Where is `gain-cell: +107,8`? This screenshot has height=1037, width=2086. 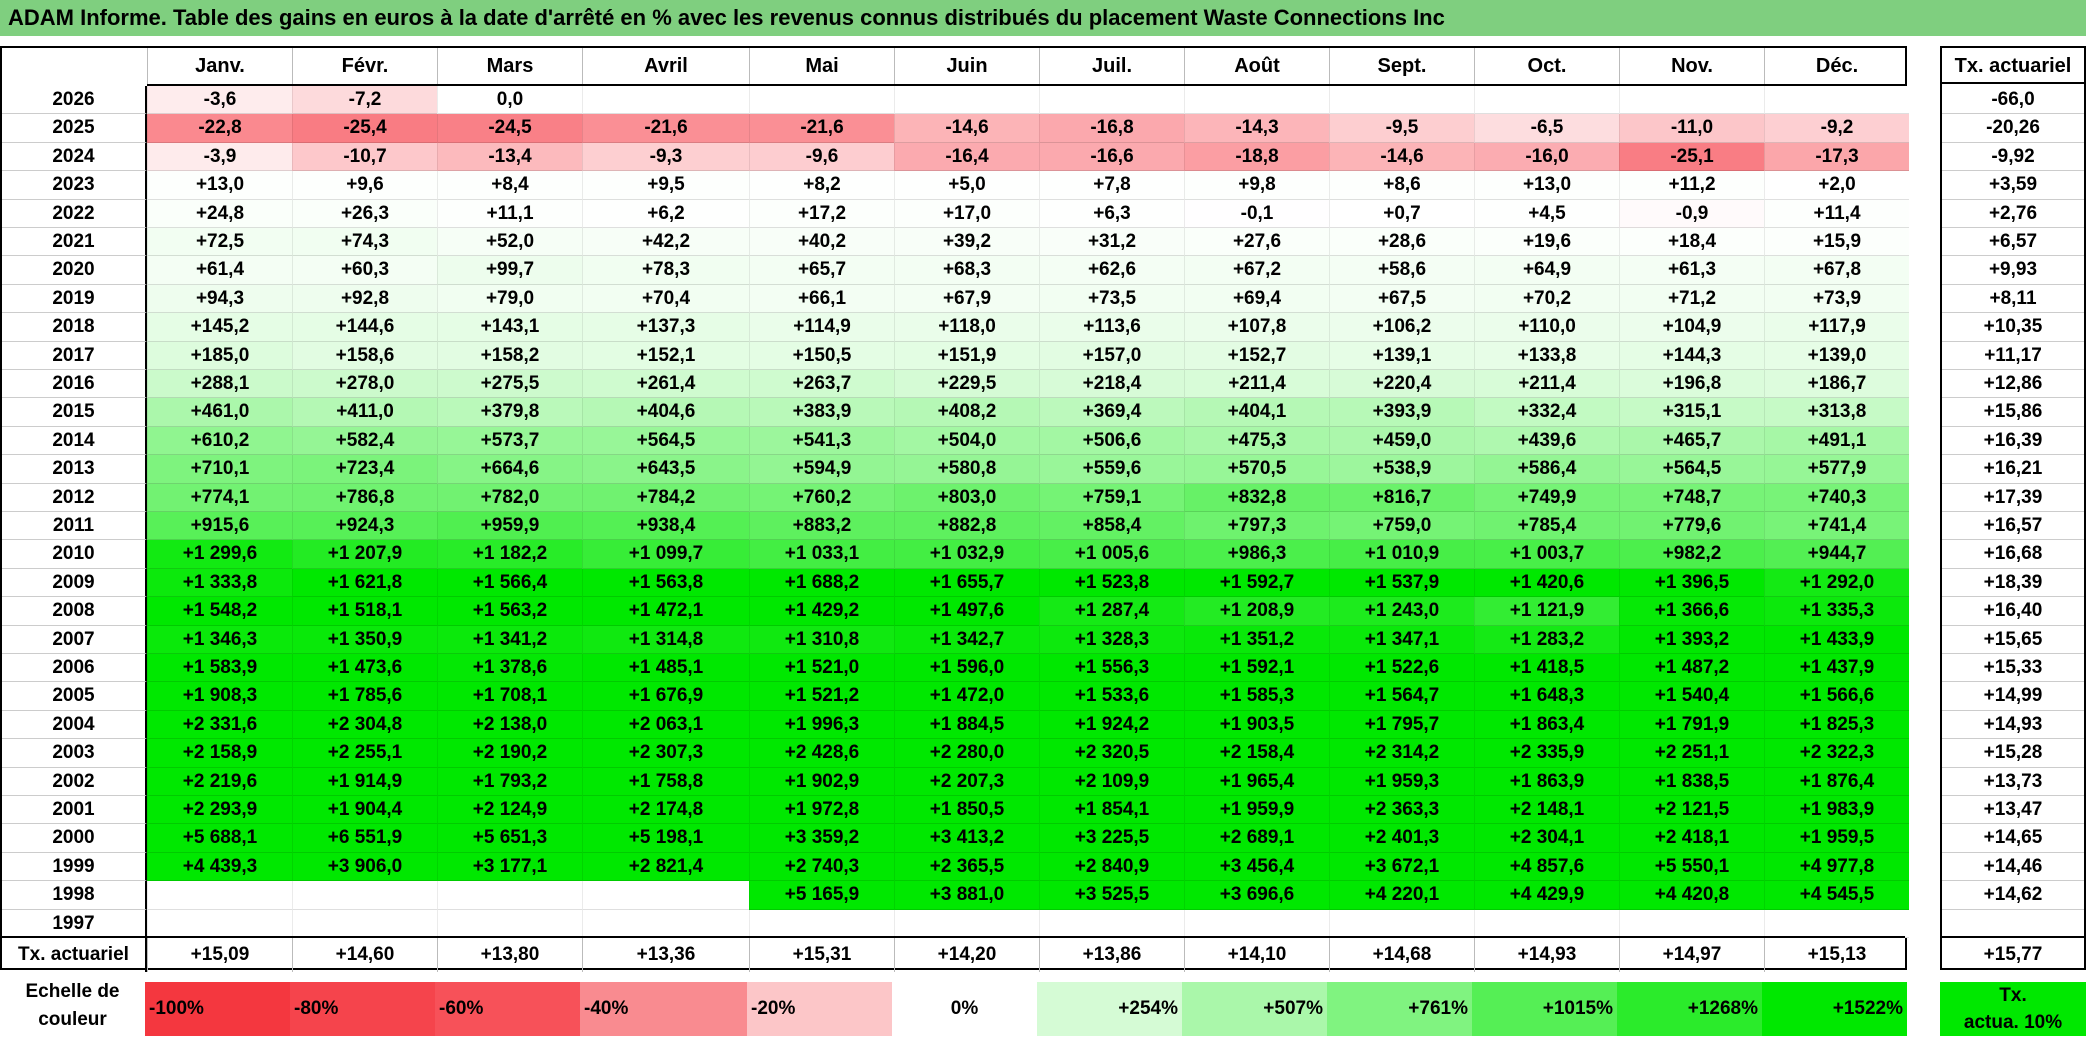 gain-cell: +107,8 is located at coordinates (1256, 327).